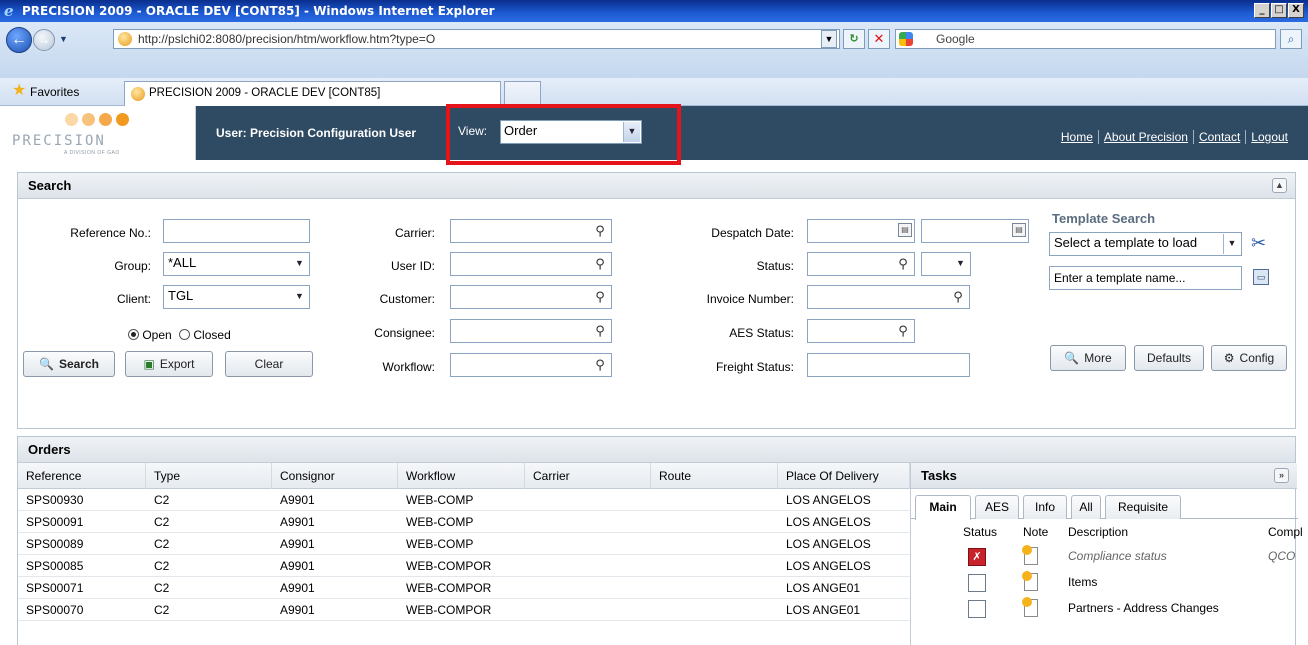 The height and width of the screenshot is (645, 1308). What do you see at coordinates (1146, 137) in the screenshot?
I see `about-link: About Precision` at bounding box center [1146, 137].